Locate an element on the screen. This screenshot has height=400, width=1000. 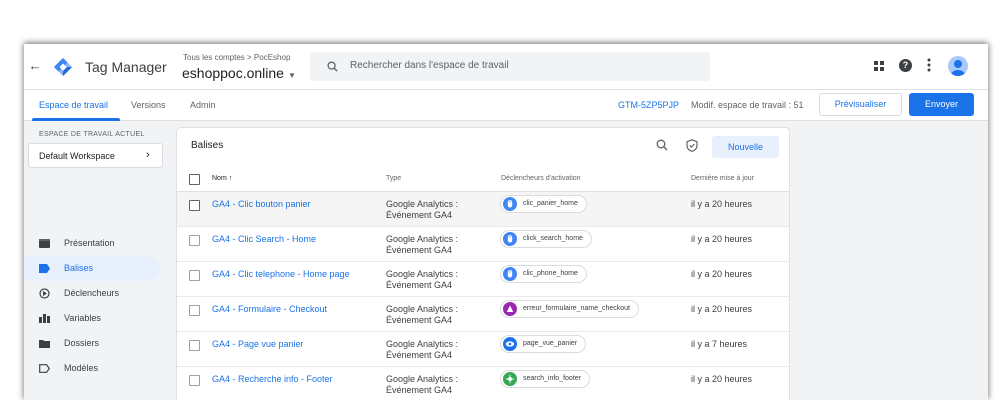
folder-icon is located at coordinates (44, 344).